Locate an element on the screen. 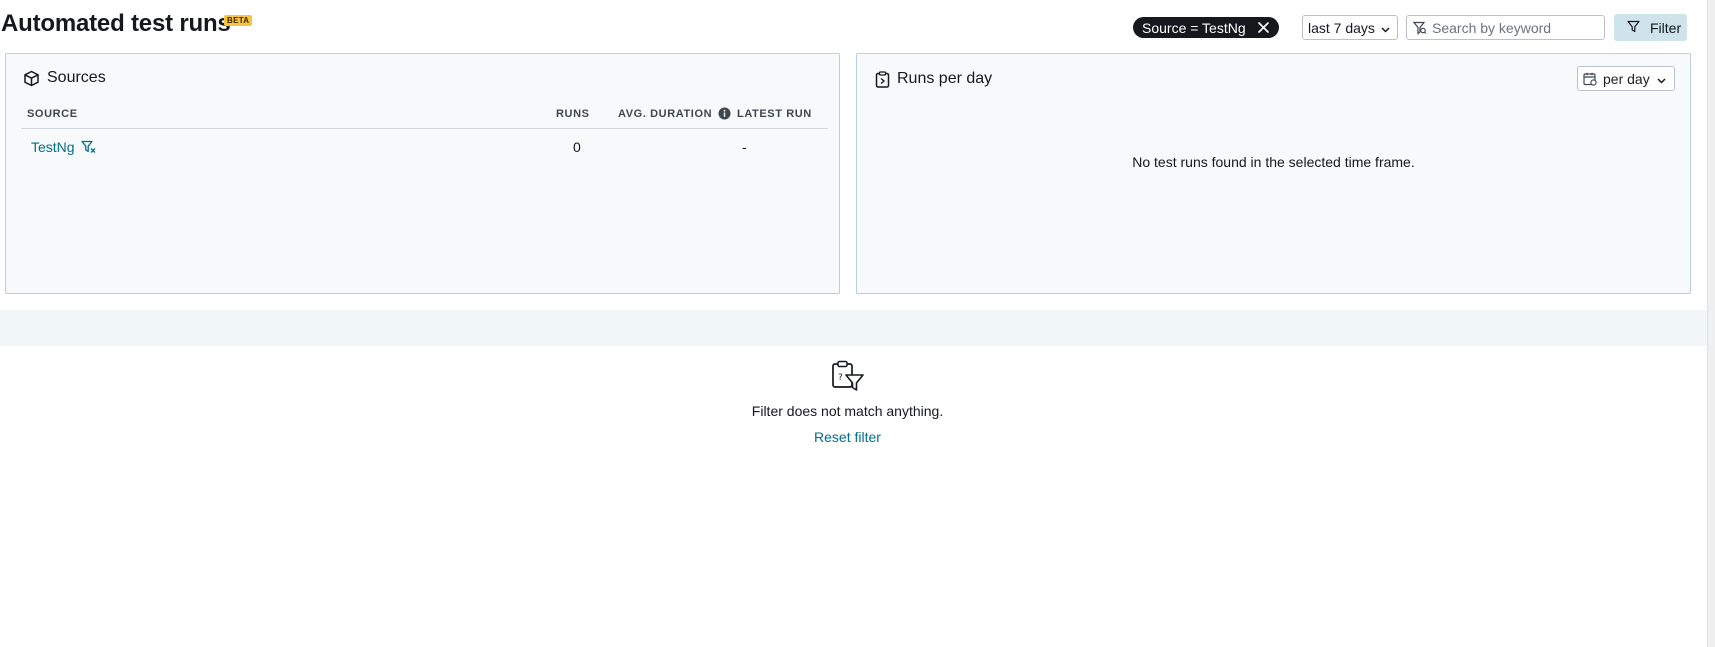 This screenshot has height=647, width=1715. page-title: Automated test runs is located at coordinates (116, 23).